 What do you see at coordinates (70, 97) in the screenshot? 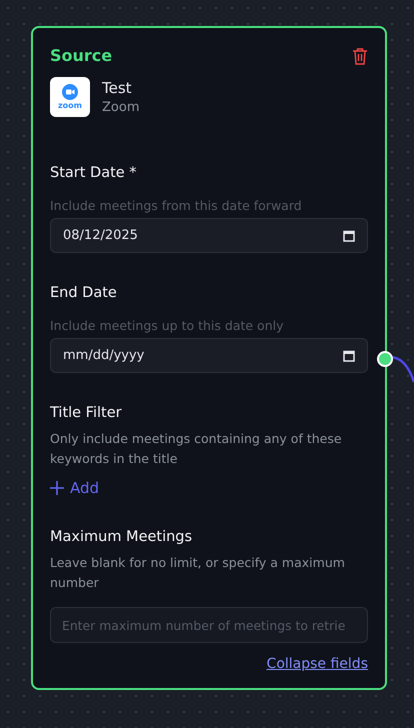
I see `app-logo: zoom` at bounding box center [70, 97].